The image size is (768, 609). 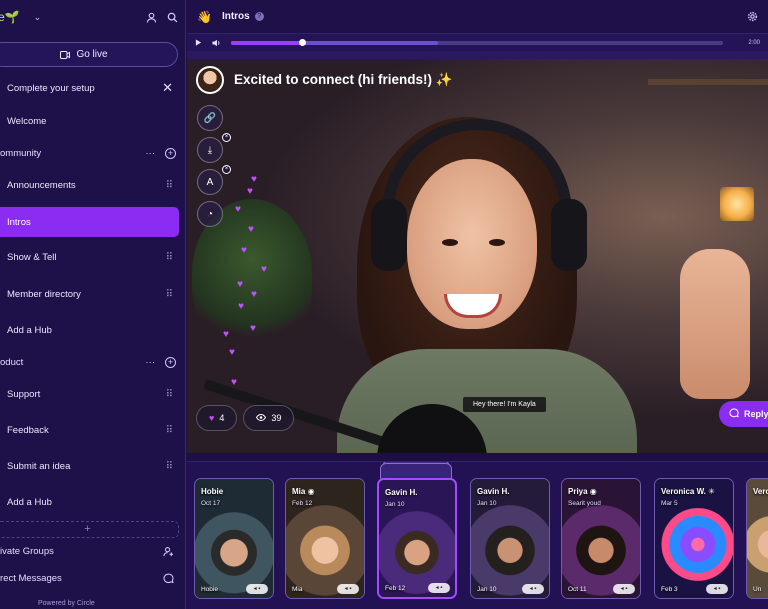 I want to click on views-badge: 39, so click(x=269, y=418).